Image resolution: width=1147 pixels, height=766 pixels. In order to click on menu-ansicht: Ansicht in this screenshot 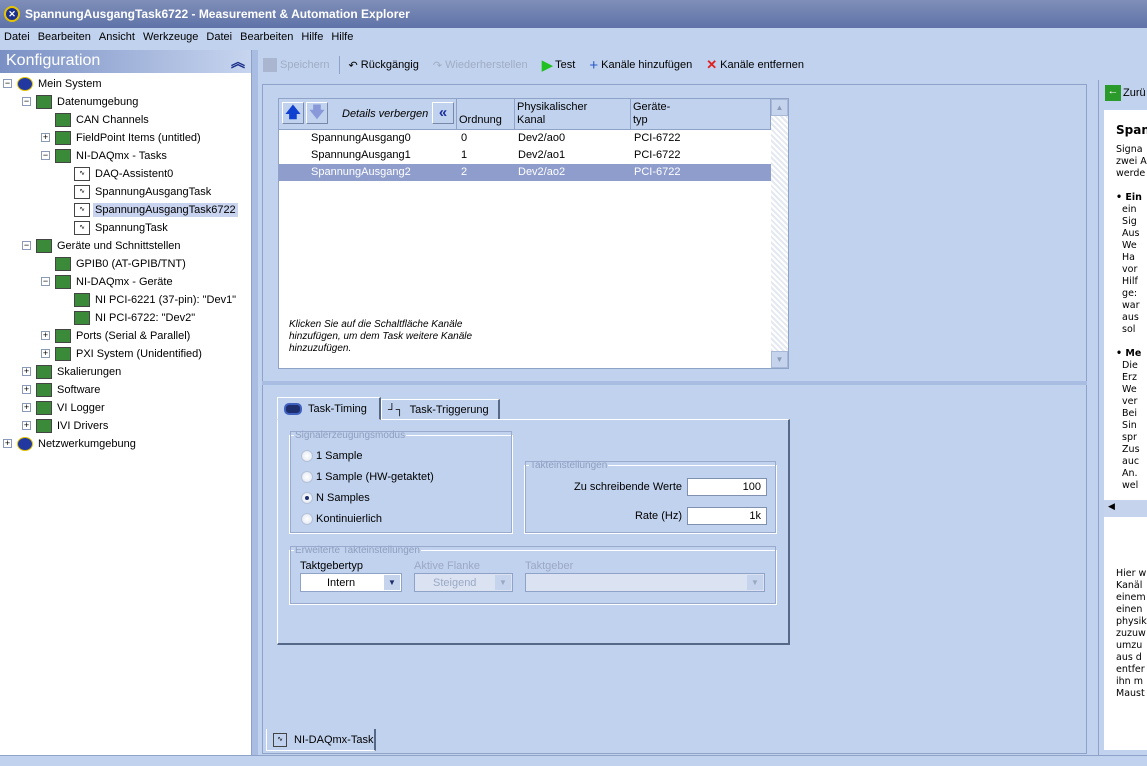, I will do `click(117, 37)`.